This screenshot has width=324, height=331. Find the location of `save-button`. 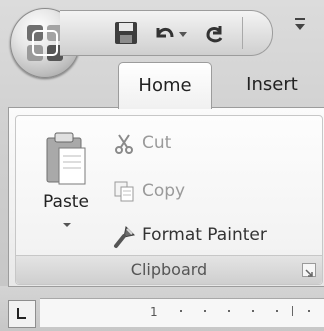

save-button is located at coordinates (126, 33).